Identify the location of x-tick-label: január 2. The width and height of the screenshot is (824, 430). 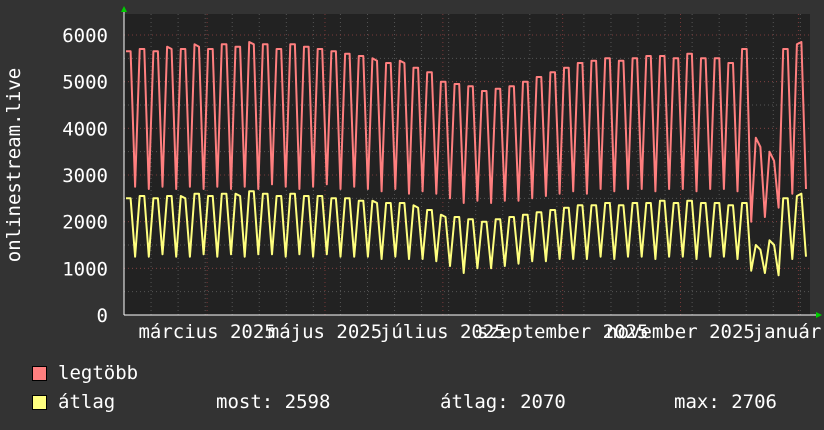
(788, 332).